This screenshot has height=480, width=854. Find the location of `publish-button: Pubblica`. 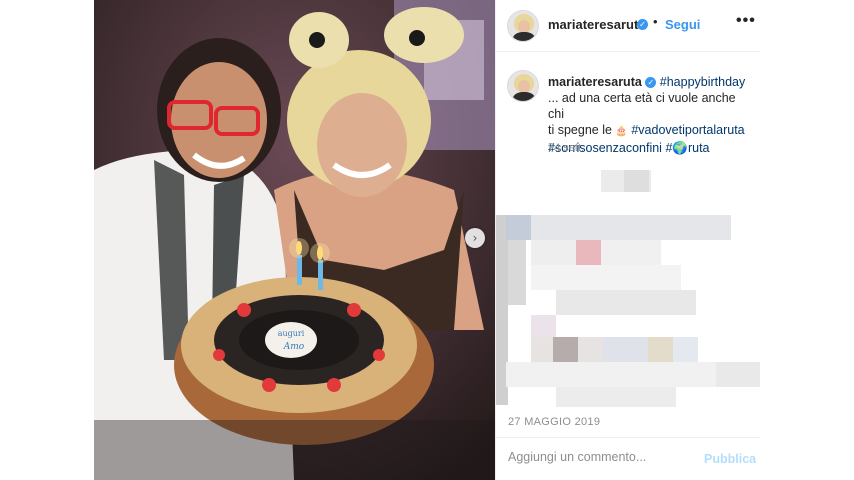

publish-button: Pubblica is located at coordinates (730, 459).